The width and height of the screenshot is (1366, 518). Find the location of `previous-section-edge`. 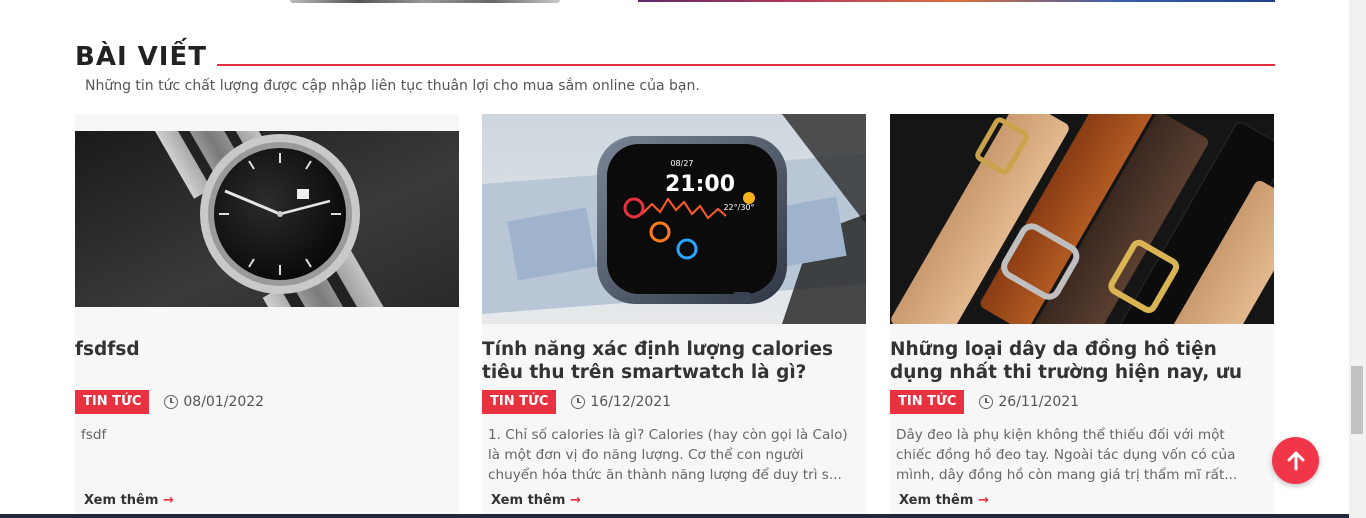

previous-section-edge is located at coordinates (683, 2).